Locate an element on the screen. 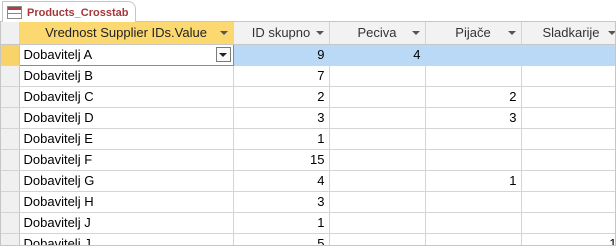  column-header-peciva: Peciva is located at coordinates (377, 33).